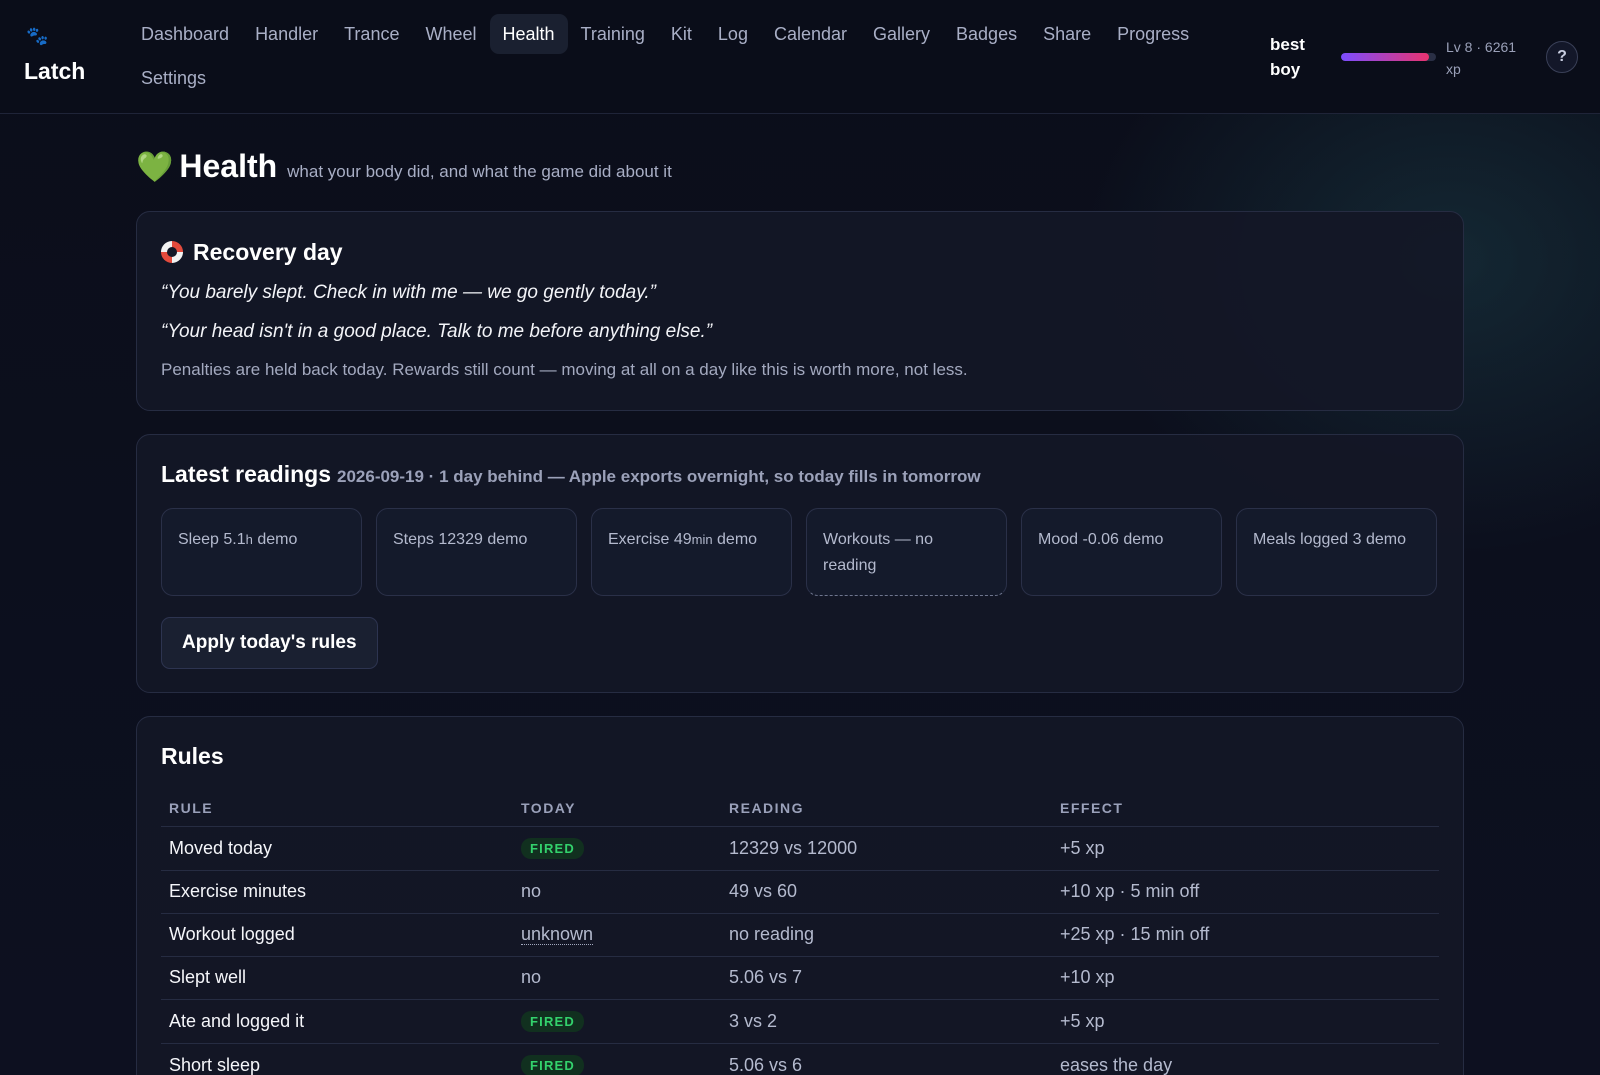  What do you see at coordinates (793, 847) in the screenshot?
I see `rule-reading: 12329 vs 12000` at bounding box center [793, 847].